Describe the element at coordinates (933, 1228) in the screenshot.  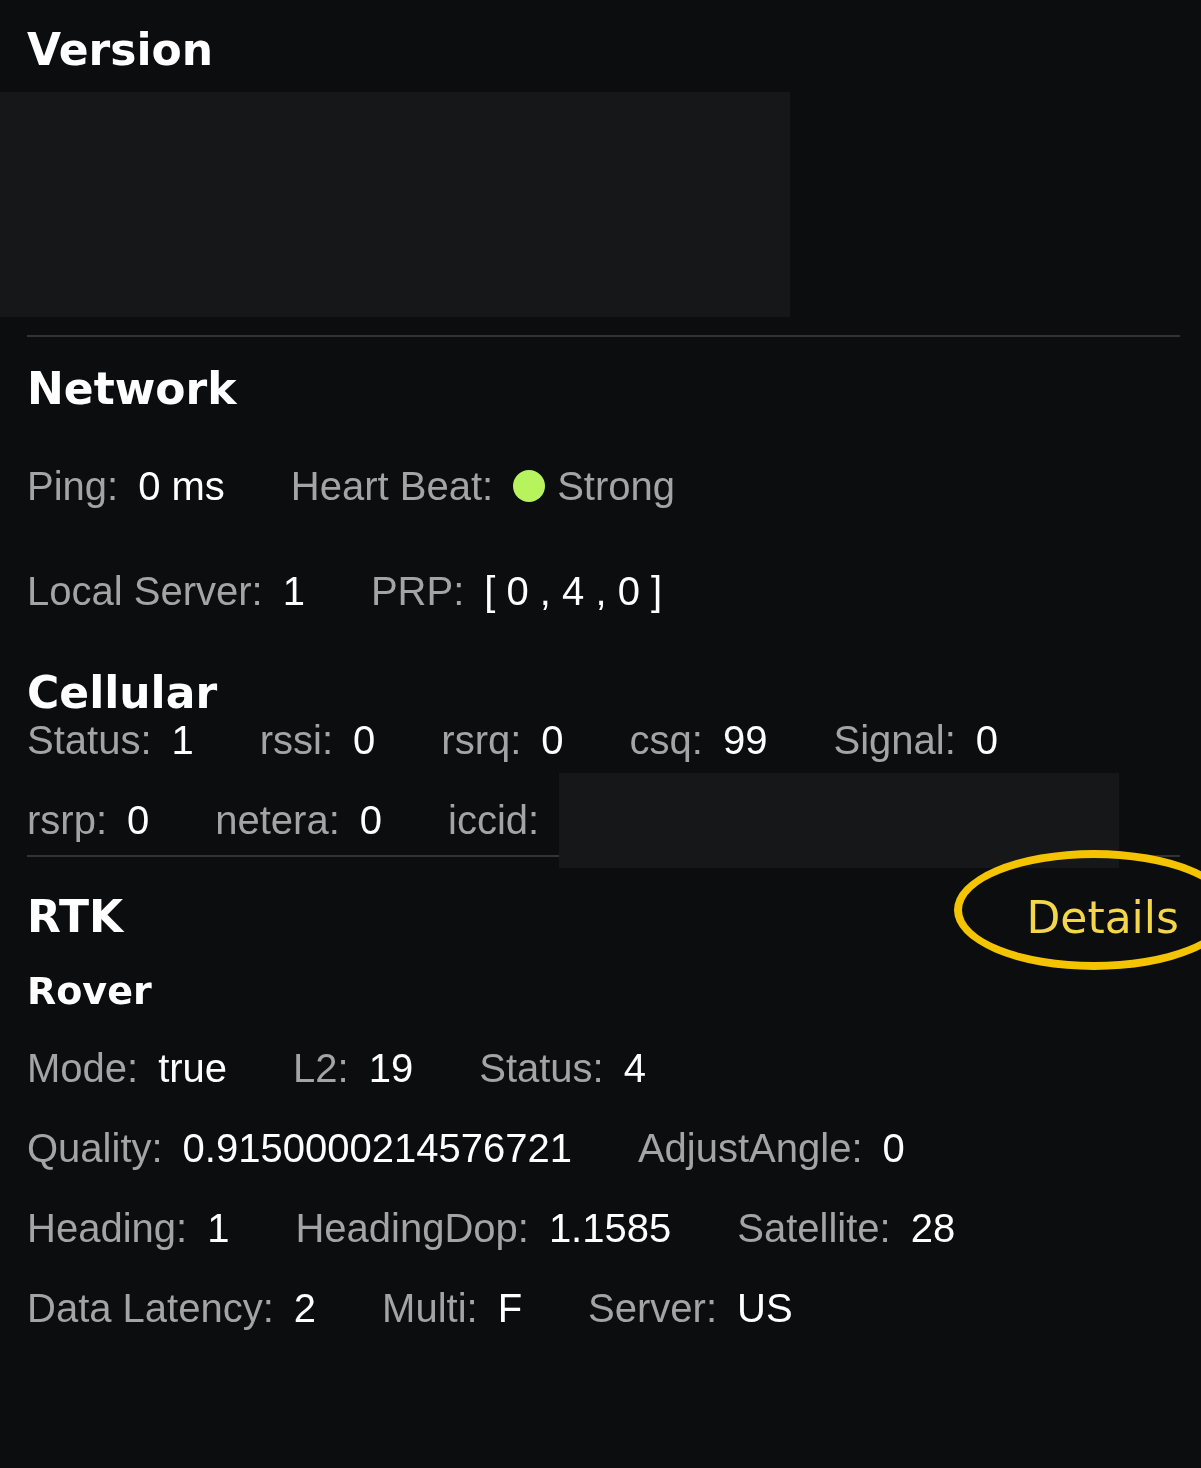
I see `field-value: 28` at that location.